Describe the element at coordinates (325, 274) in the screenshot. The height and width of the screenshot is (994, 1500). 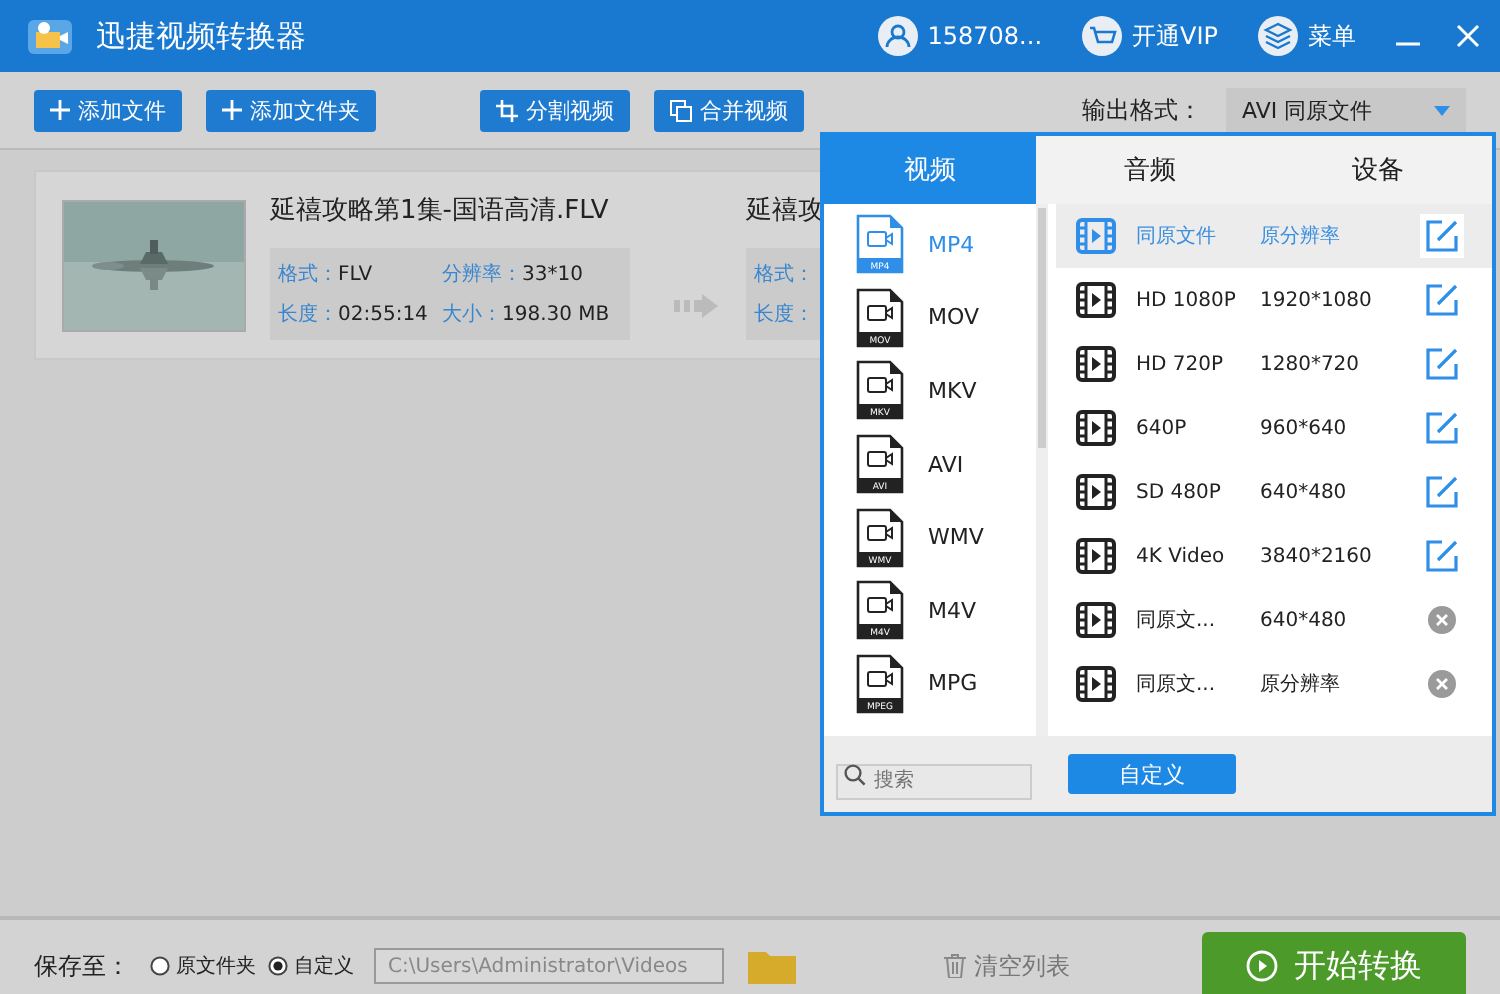
I see `format-info: 格式：FLV` at that location.